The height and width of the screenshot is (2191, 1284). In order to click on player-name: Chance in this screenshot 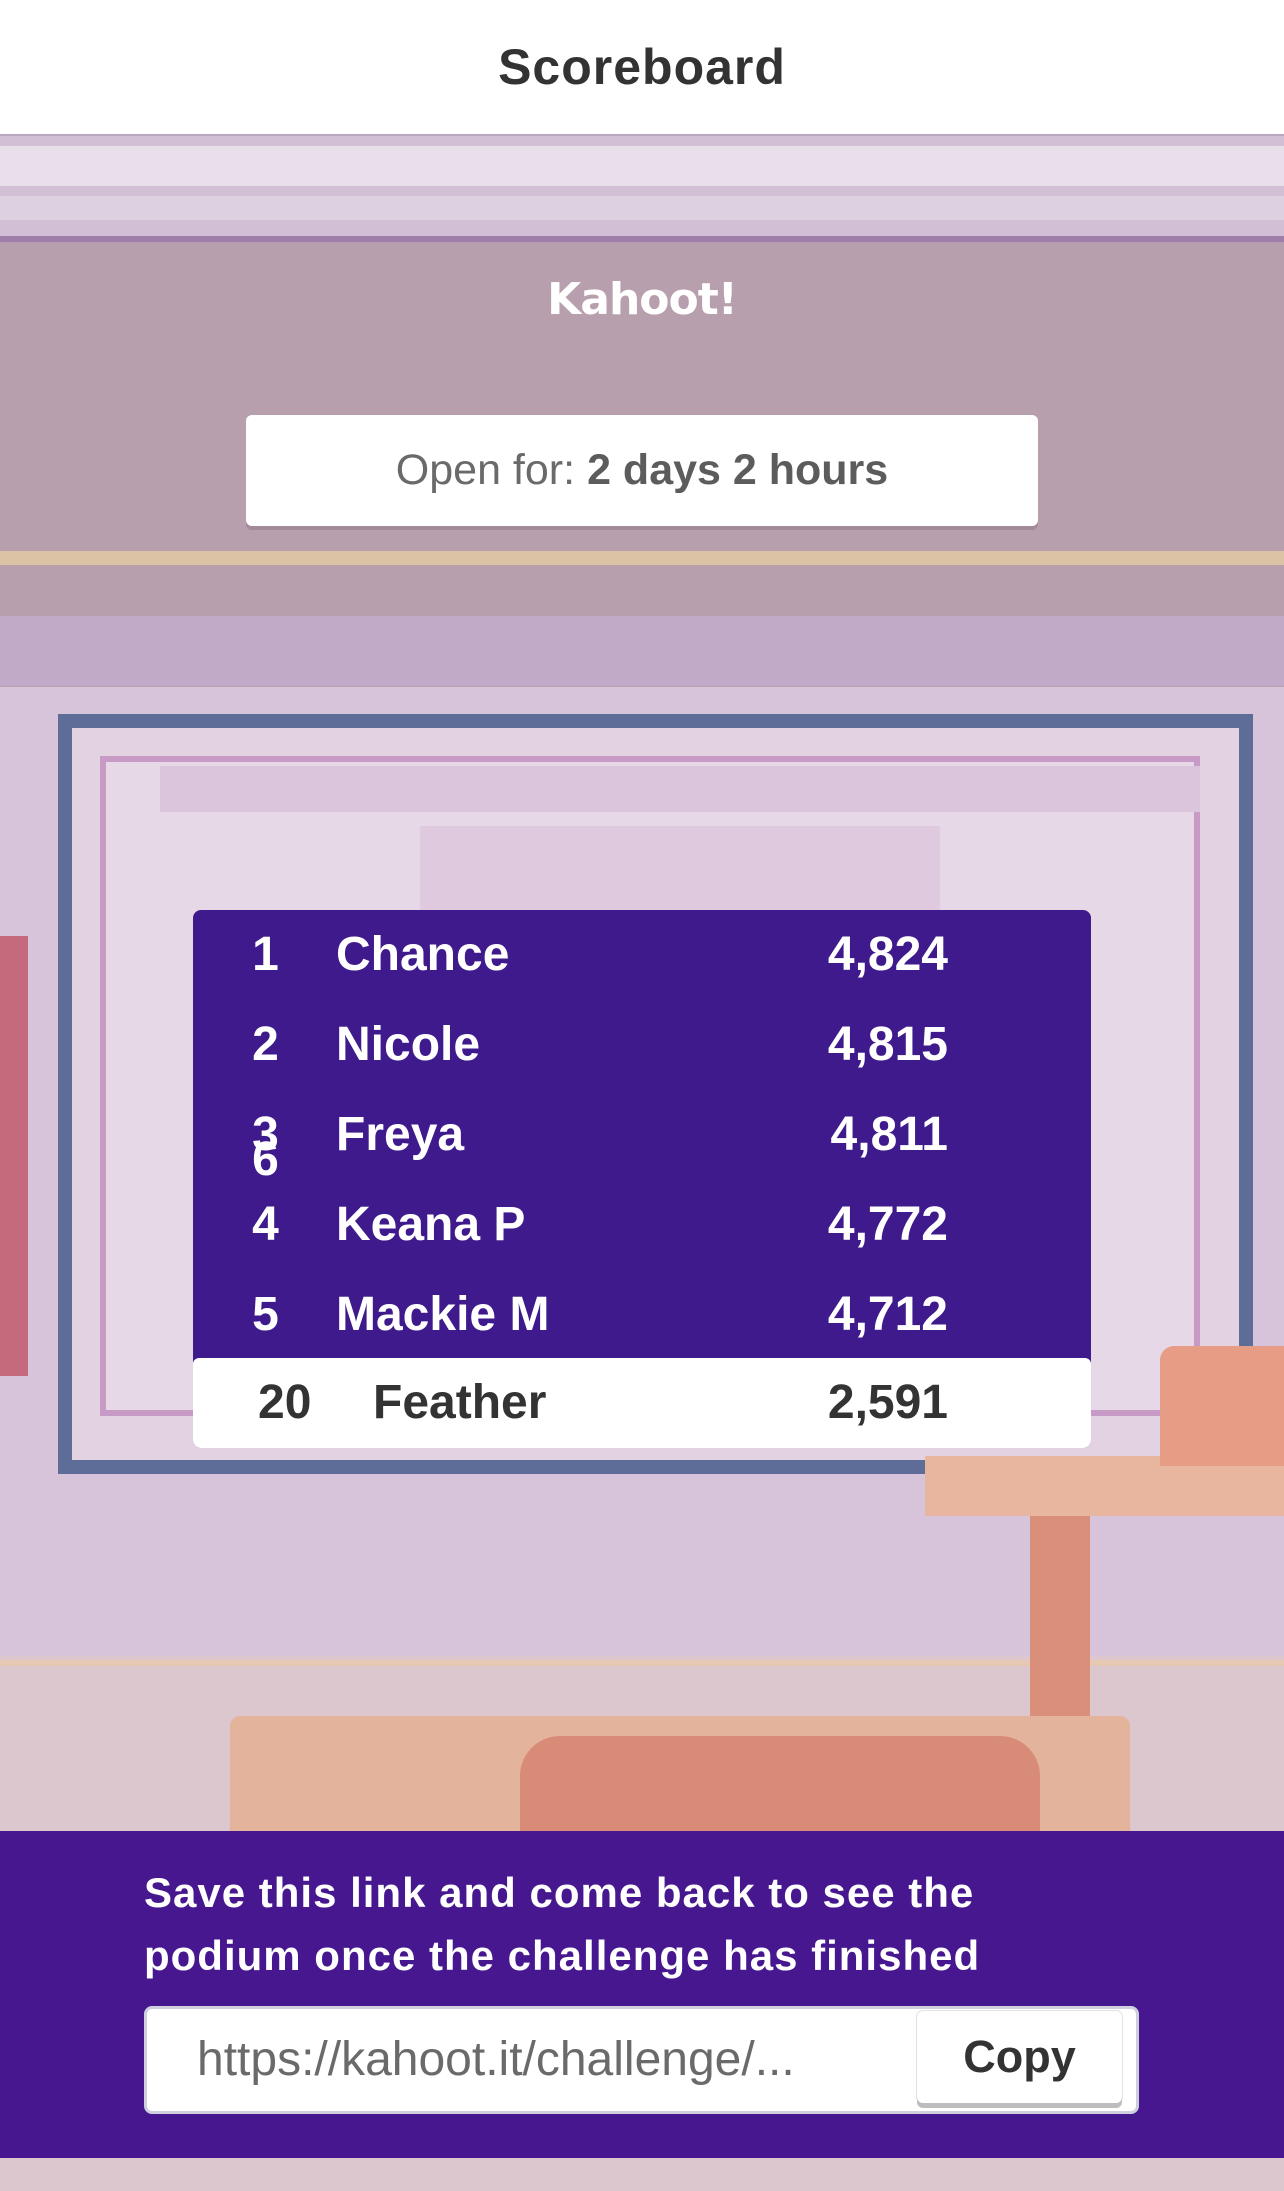, I will do `click(423, 954)`.